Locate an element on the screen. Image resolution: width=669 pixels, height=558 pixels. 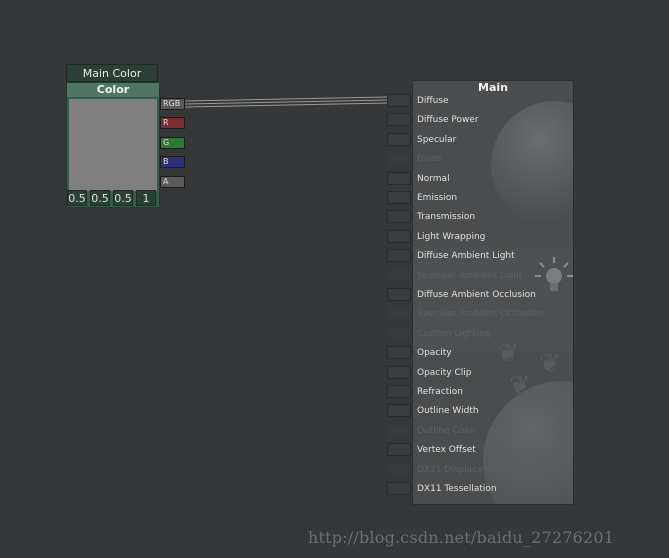
input-label-specular-ambient-light: Specular Ambient Light is located at coordinates (470, 276).